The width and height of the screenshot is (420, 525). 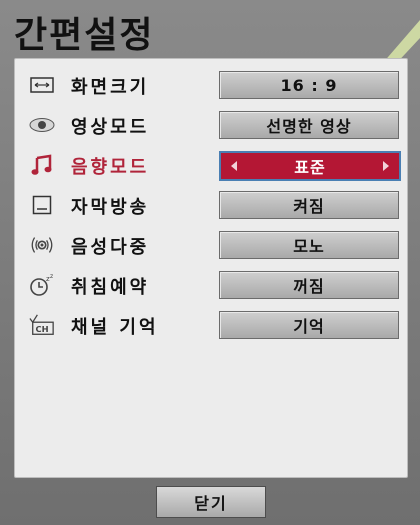 What do you see at coordinates (309, 85) in the screenshot?
I see `setting-value-button: 16 : 9` at bounding box center [309, 85].